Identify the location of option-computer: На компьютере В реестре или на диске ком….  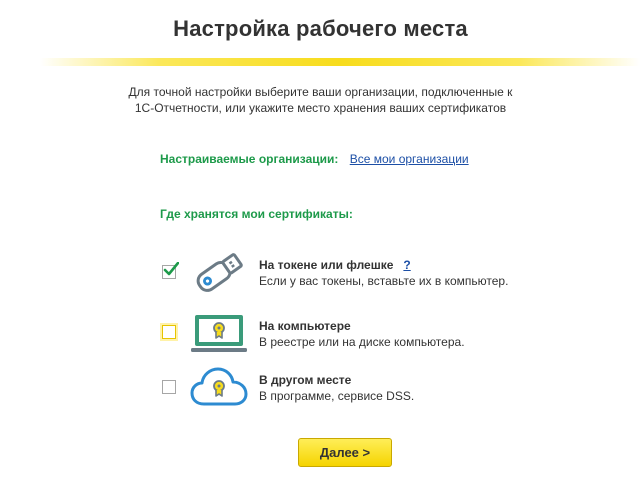
(368, 336).